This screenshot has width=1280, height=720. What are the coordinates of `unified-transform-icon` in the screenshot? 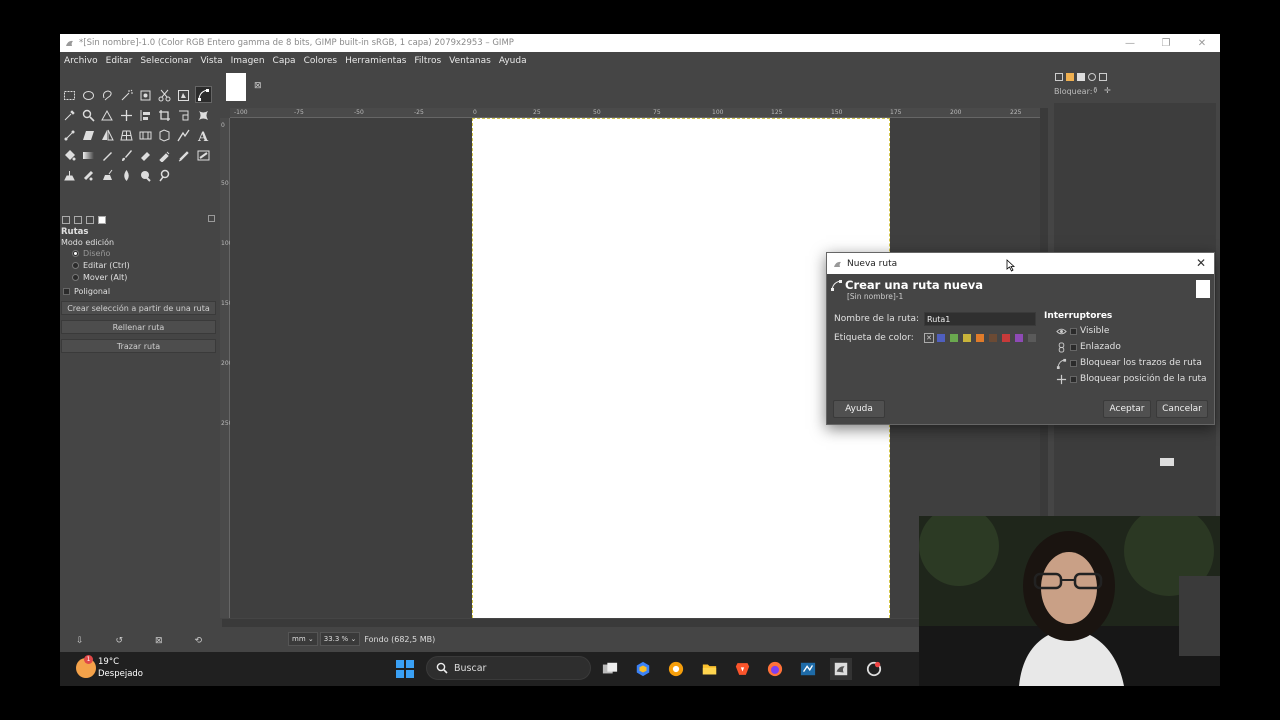 It's located at (183, 115).